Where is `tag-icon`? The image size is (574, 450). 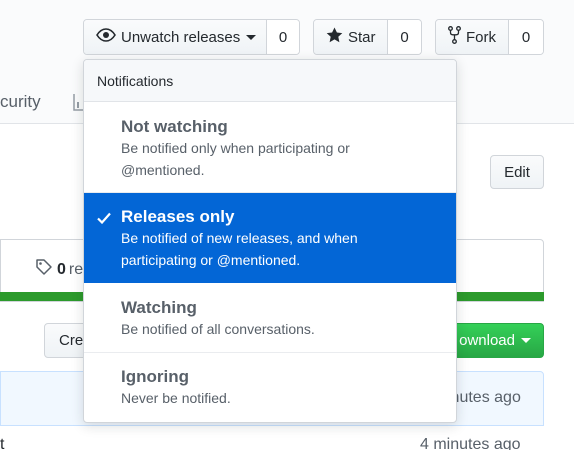 tag-icon is located at coordinates (44, 269).